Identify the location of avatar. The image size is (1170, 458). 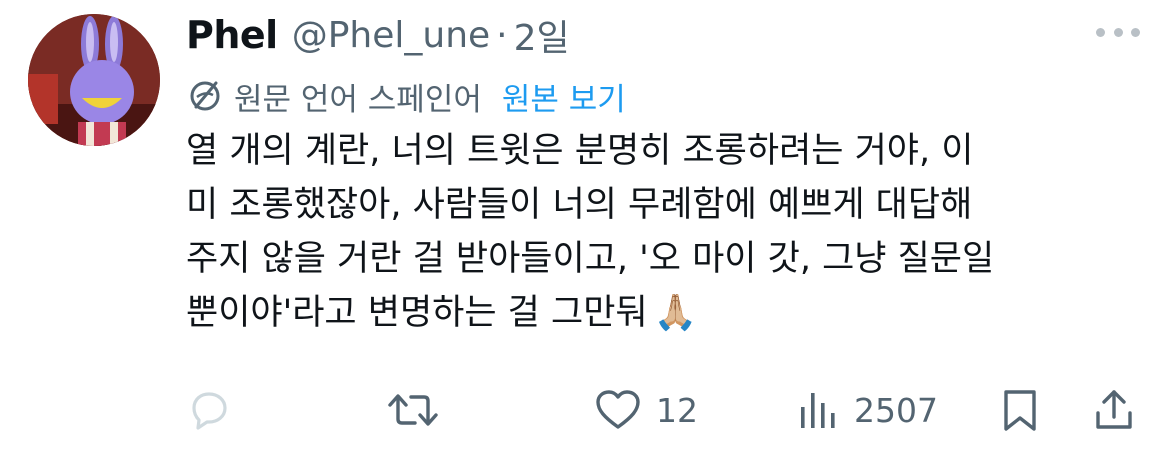
(94, 80).